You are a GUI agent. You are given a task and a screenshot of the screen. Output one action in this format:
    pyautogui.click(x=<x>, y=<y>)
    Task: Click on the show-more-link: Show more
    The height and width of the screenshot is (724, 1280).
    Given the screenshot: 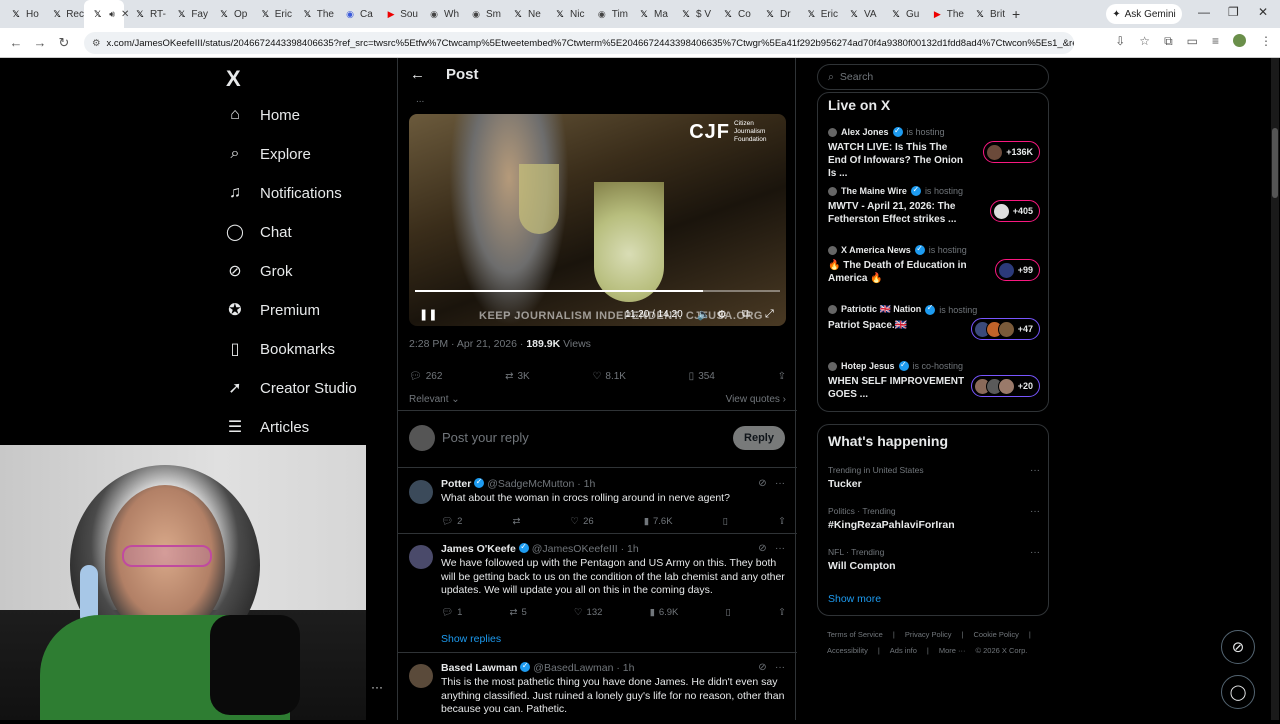 What is the action you would take?
    pyautogui.click(x=854, y=599)
    